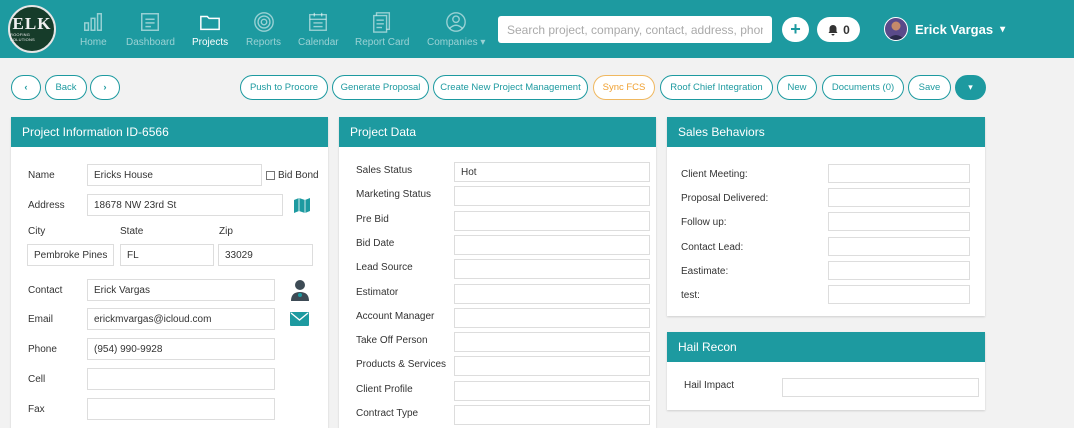  I want to click on nav-projects: Projects, so click(210, 29).